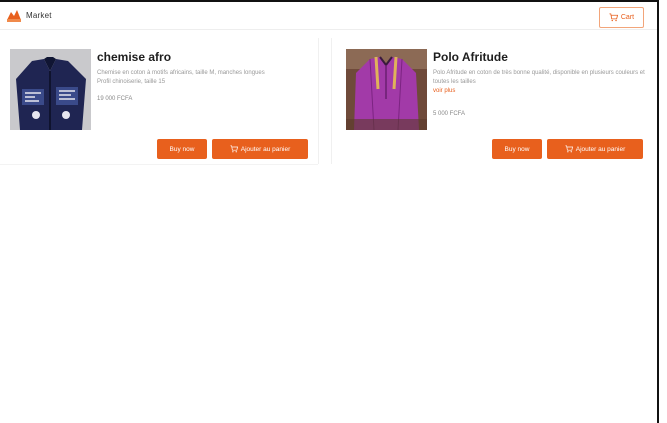 This screenshot has height=423, width=667. Describe the element at coordinates (131, 82) in the screenshot. I see `description-extra: Profil chinoiserie, taille 15` at that location.